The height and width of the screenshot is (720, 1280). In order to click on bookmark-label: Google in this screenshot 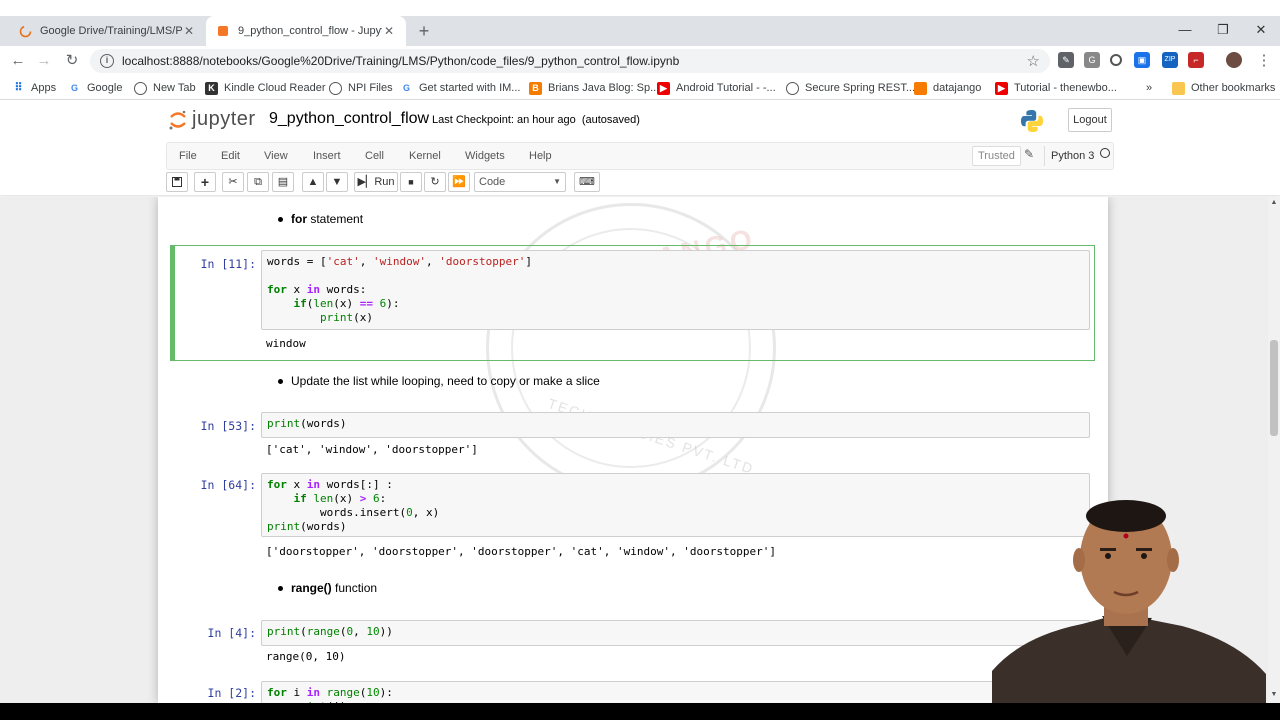, I will do `click(105, 88)`.